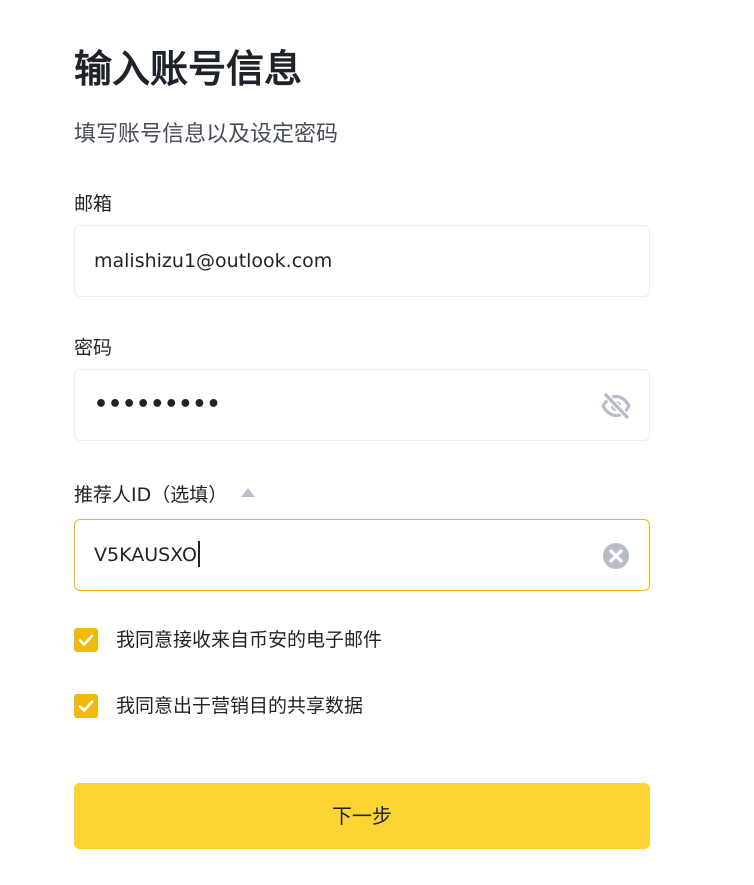  Describe the element at coordinates (616, 556) in the screenshot. I see `clear-circle-icon` at that location.